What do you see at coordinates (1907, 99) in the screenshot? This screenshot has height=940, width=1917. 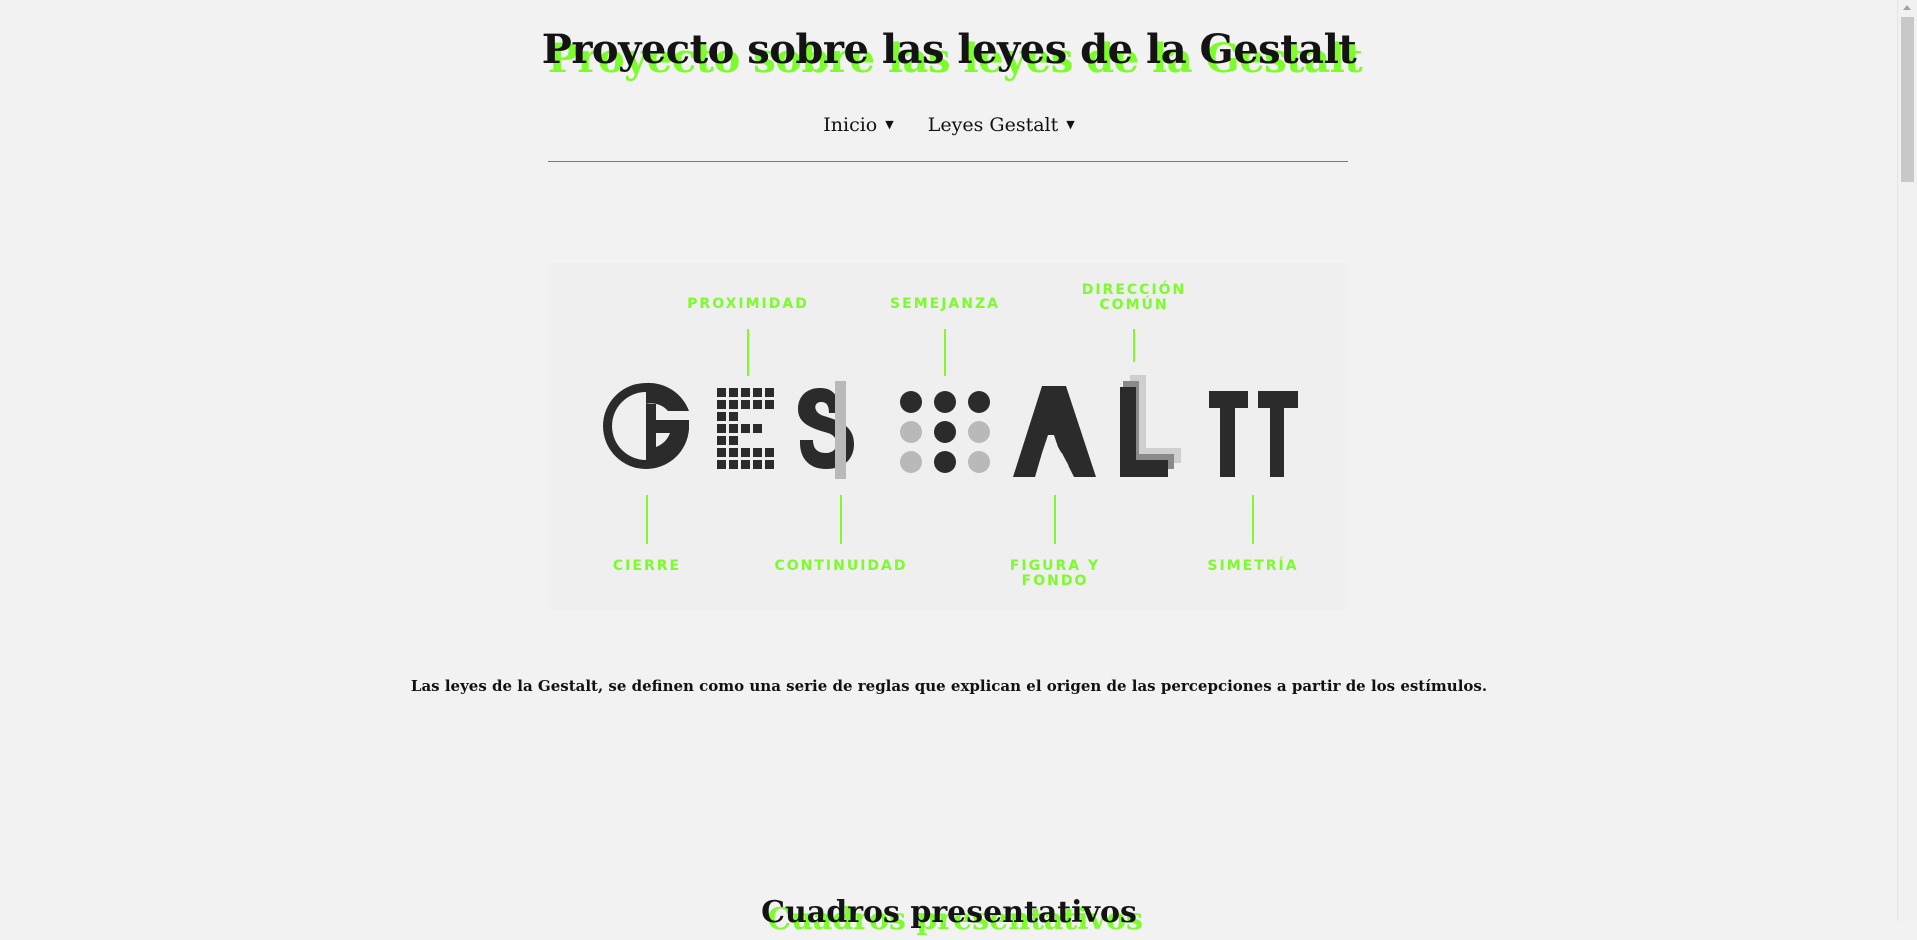 I see `scrollbar-thumb` at bounding box center [1907, 99].